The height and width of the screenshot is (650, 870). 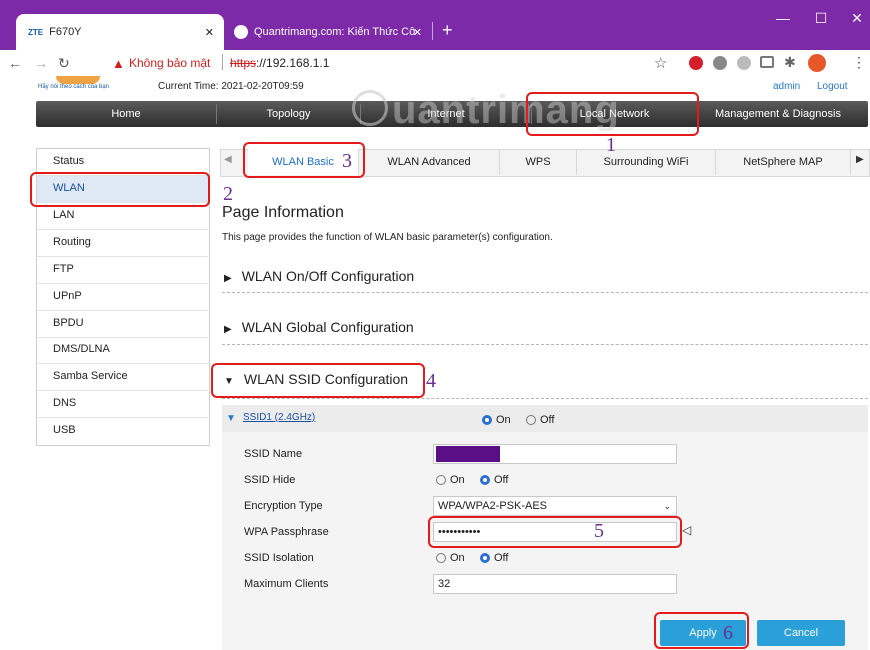 I want to click on scroll-right-icon: ▶, so click(x=860, y=159).